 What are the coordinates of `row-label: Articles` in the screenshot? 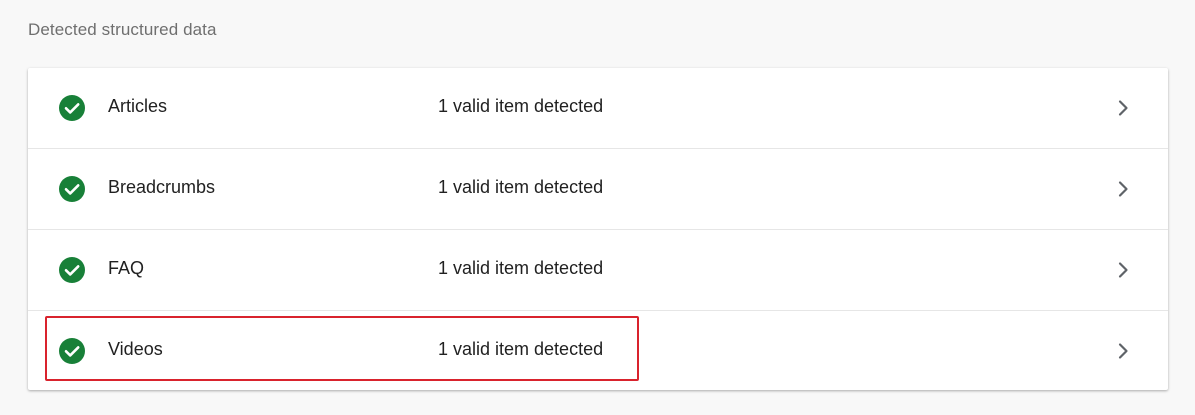 It's located at (138, 106).